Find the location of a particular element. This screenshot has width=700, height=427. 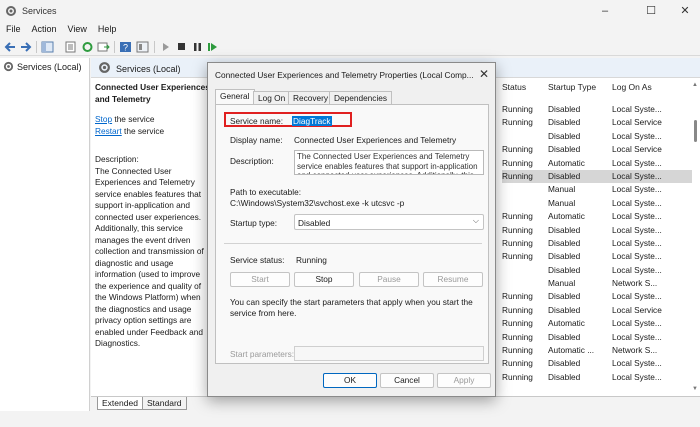

scrollbar-thumb is located at coordinates (695, 131).